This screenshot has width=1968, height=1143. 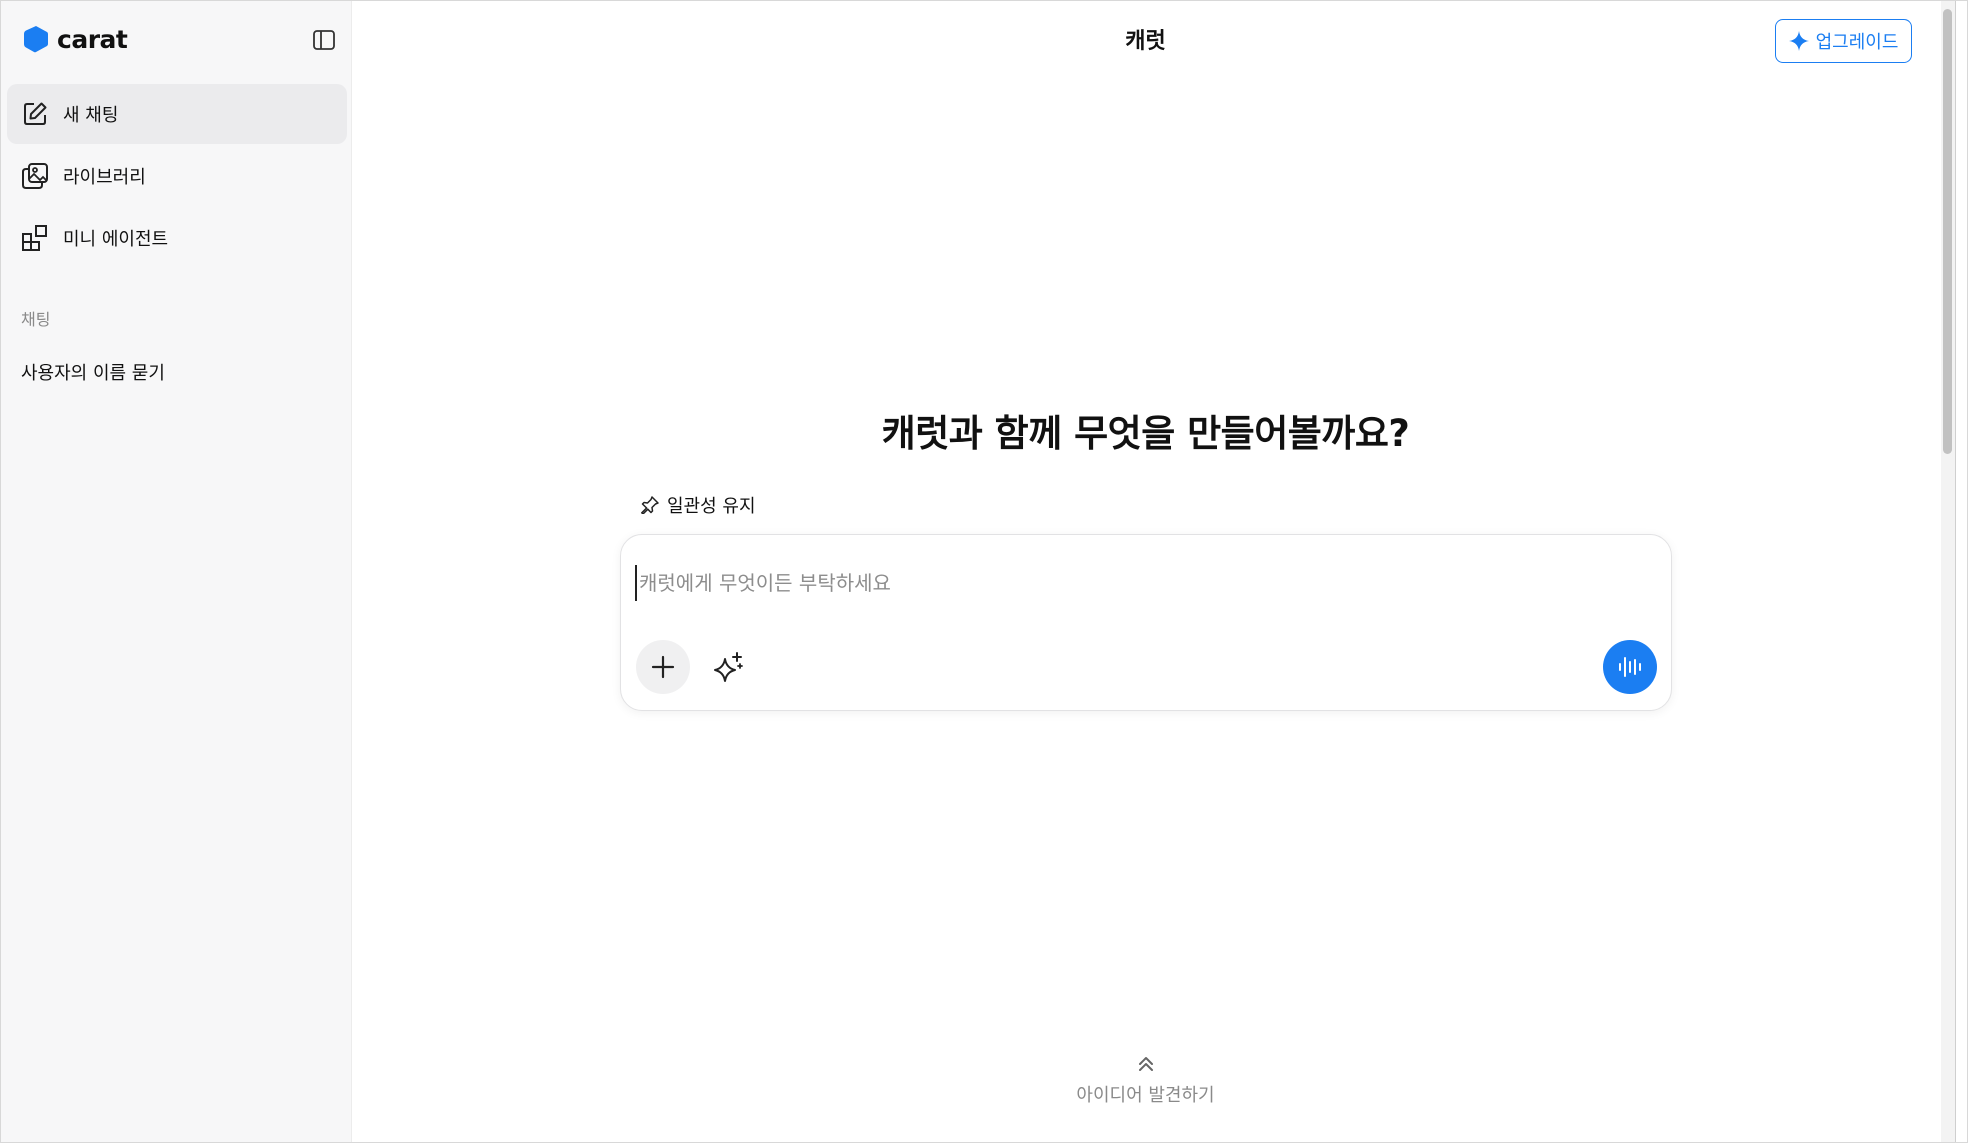 I want to click on hero-title: 캐럿과 함께 무엇을 만들어볼까요?, so click(x=1145, y=433).